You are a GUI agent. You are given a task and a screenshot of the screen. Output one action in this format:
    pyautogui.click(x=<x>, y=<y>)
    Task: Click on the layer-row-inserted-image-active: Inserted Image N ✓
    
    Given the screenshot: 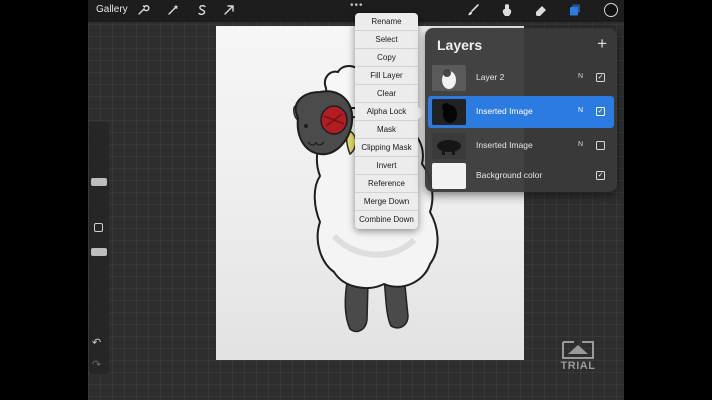 What is the action you would take?
    pyautogui.click(x=521, y=112)
    